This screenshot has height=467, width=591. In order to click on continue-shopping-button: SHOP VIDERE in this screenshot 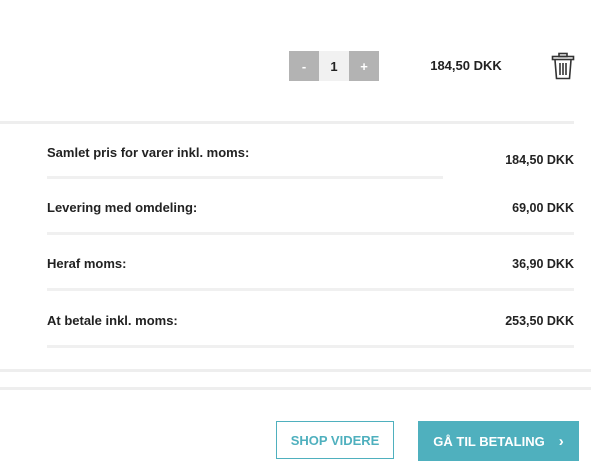, I will do `click(335, 440)`.